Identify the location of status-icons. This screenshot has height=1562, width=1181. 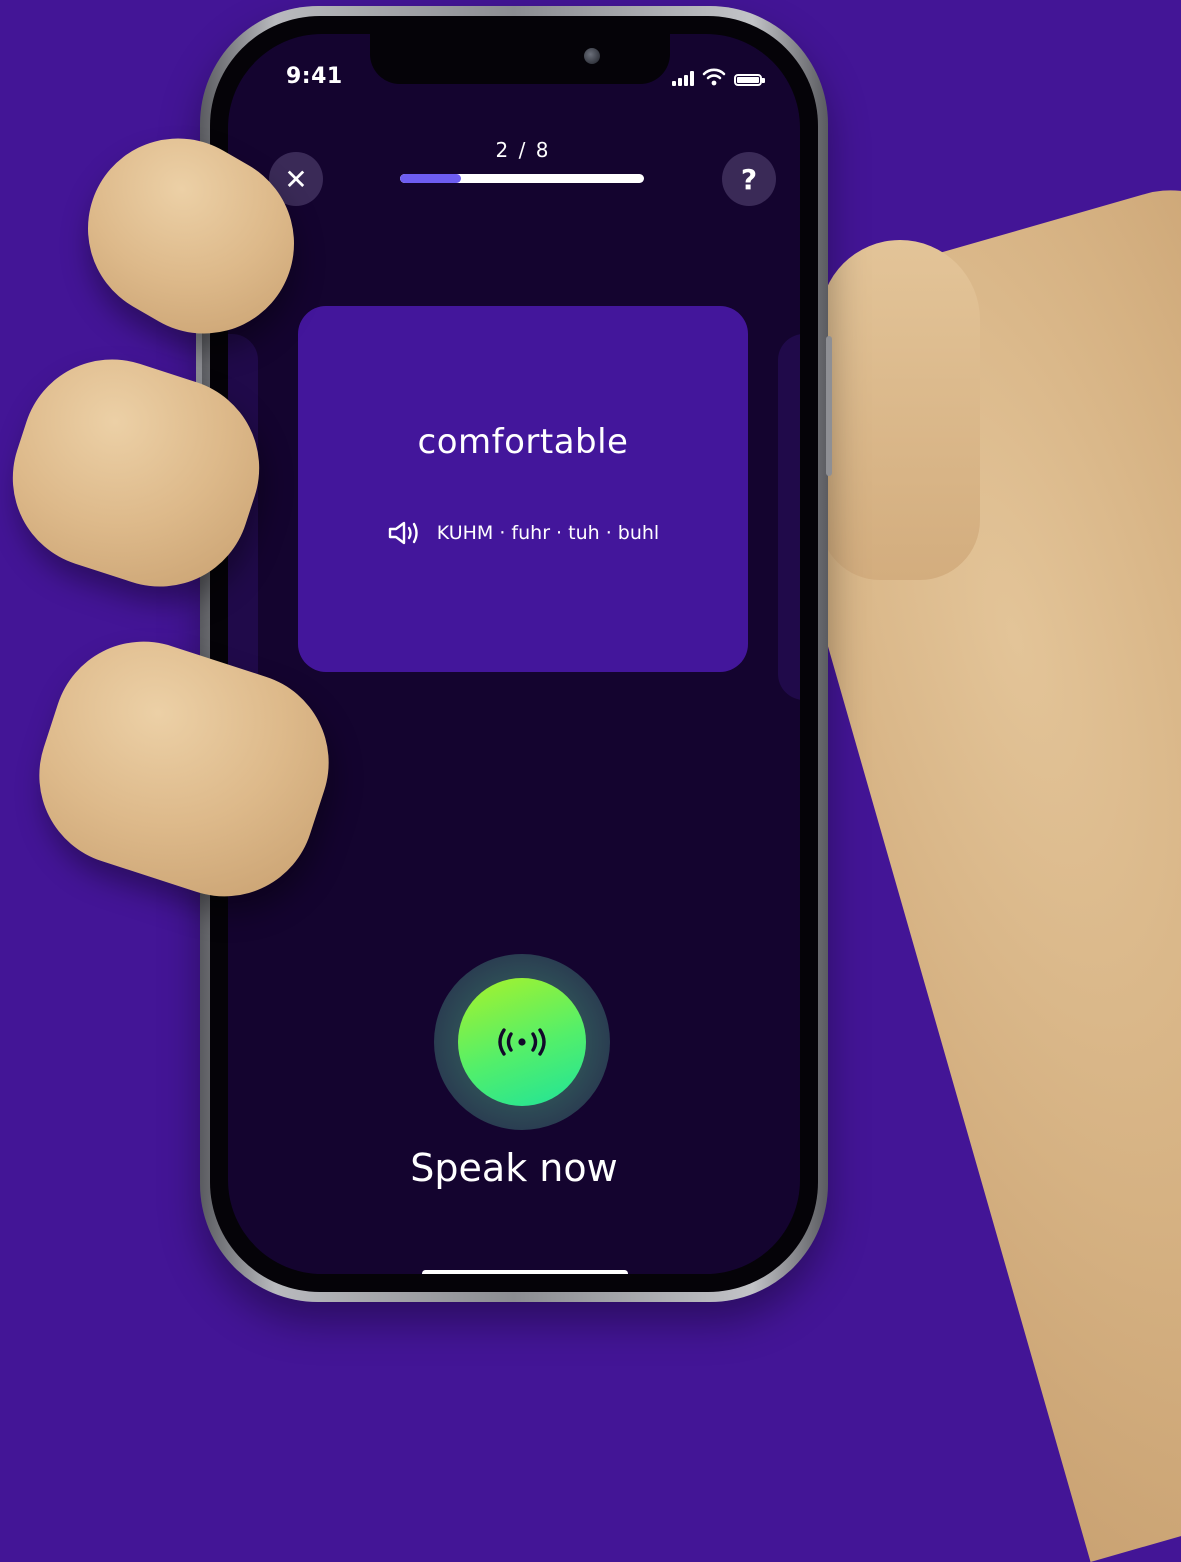
(718, 77).